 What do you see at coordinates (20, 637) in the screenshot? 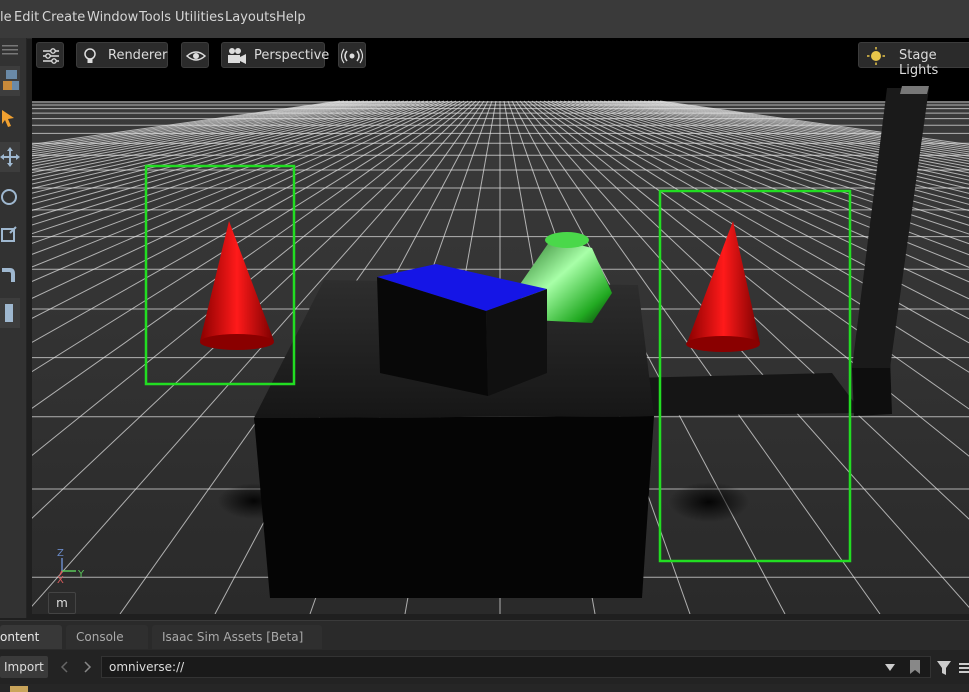
I see `tab-content-label: ontent` at bounding box center [20, 637].